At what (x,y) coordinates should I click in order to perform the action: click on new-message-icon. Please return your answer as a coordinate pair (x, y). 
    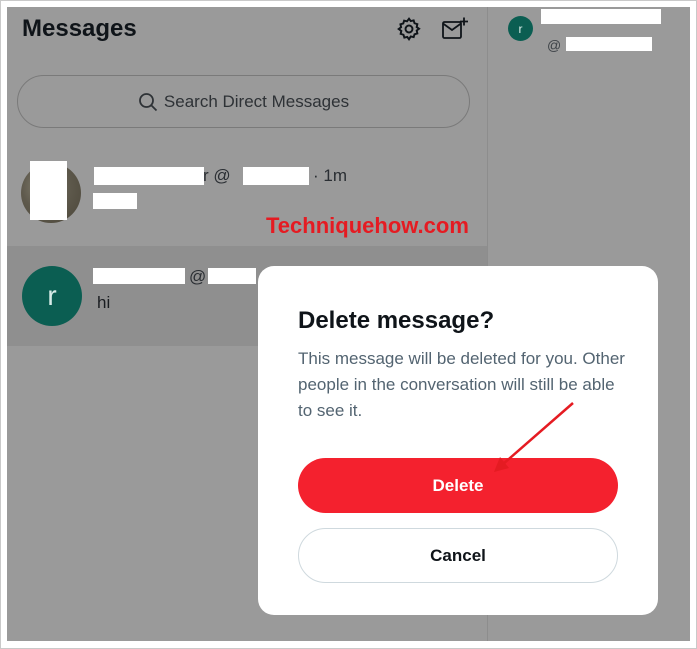
    Looking at the image, I should click on (455, 29).